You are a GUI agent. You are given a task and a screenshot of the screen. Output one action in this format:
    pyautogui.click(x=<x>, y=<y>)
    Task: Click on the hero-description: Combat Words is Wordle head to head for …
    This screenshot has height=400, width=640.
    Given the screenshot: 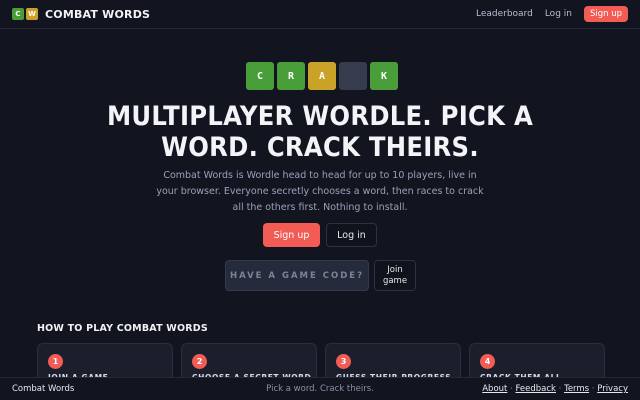 What is the action you would take?
    pyautogui.click(x=320, y=191)
    